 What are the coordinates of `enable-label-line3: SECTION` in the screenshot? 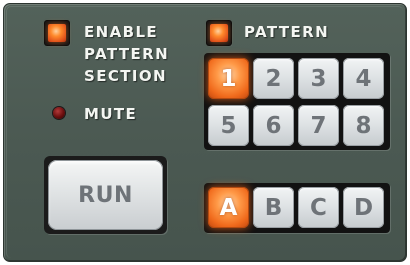 It's located at (125, 76).